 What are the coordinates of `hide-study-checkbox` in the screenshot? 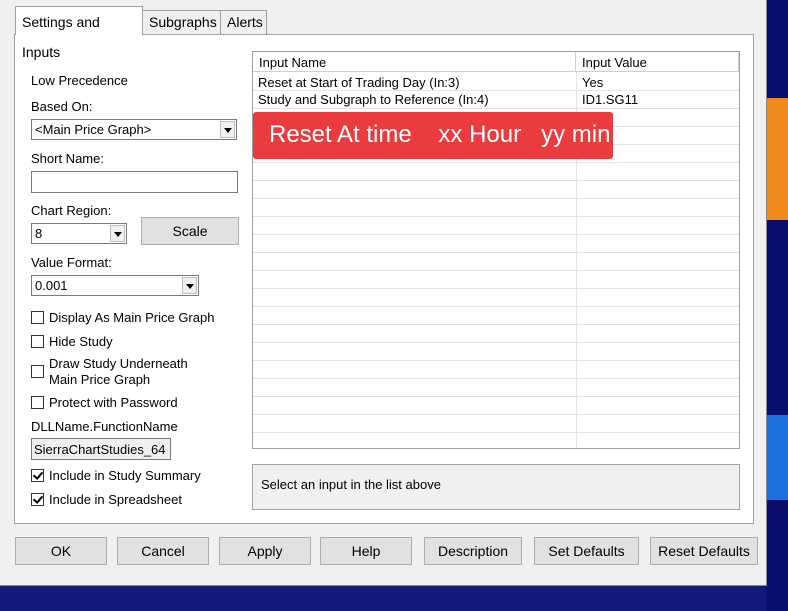 It's located at (37, 341).